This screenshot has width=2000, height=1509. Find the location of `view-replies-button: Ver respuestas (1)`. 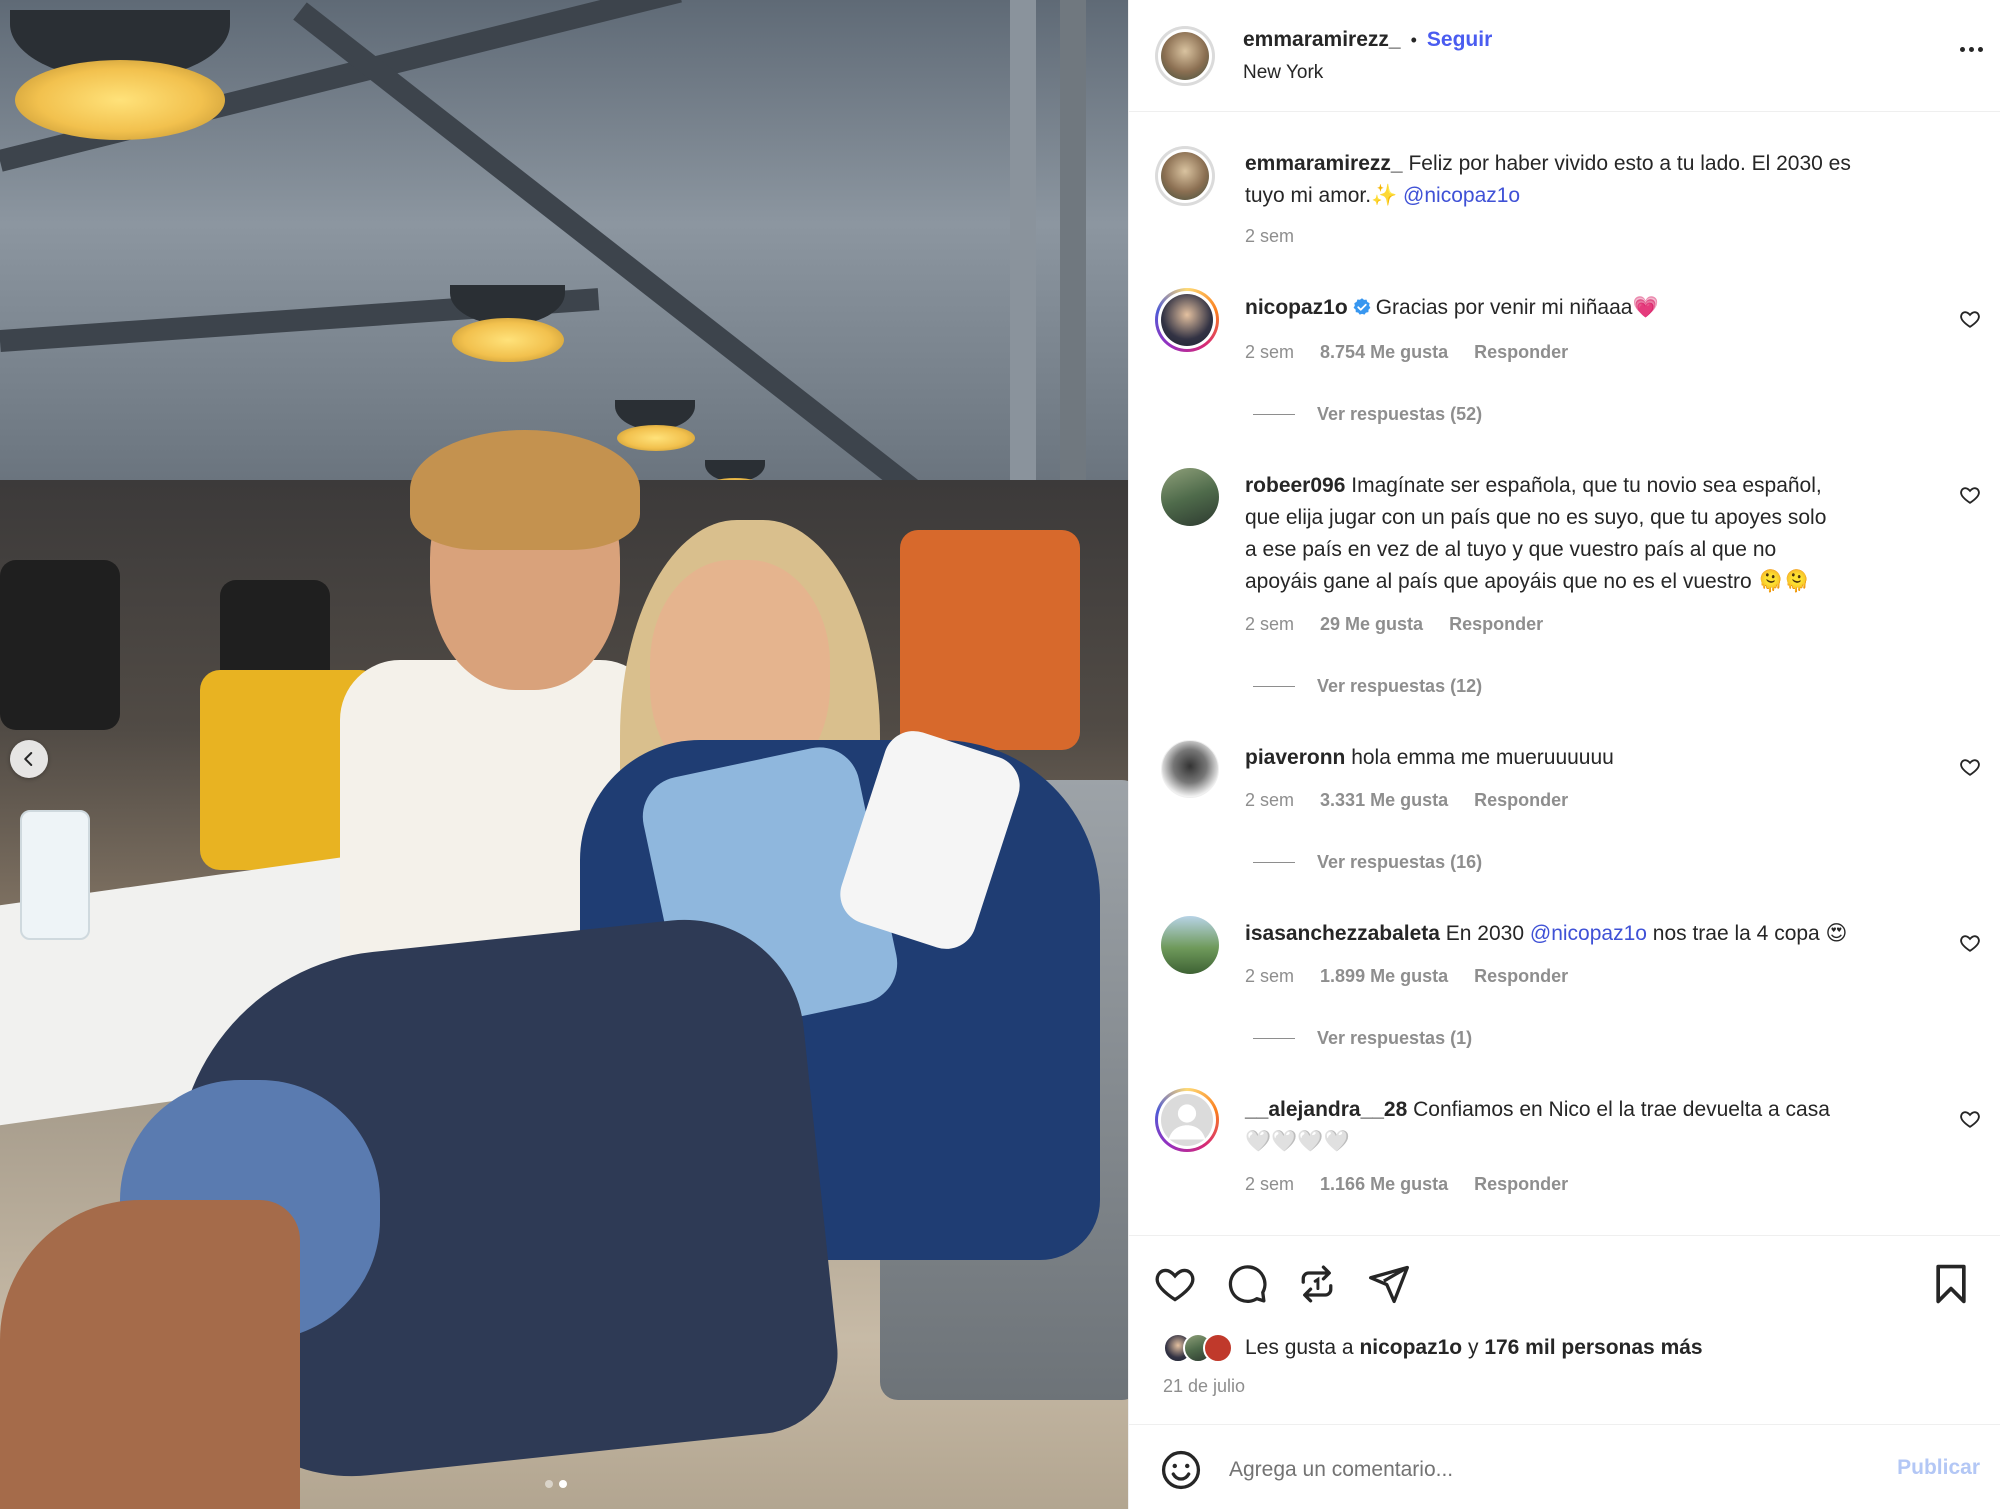

view-replies-button: Ver respuestas (1) is located at coordinates (1362, 1038).